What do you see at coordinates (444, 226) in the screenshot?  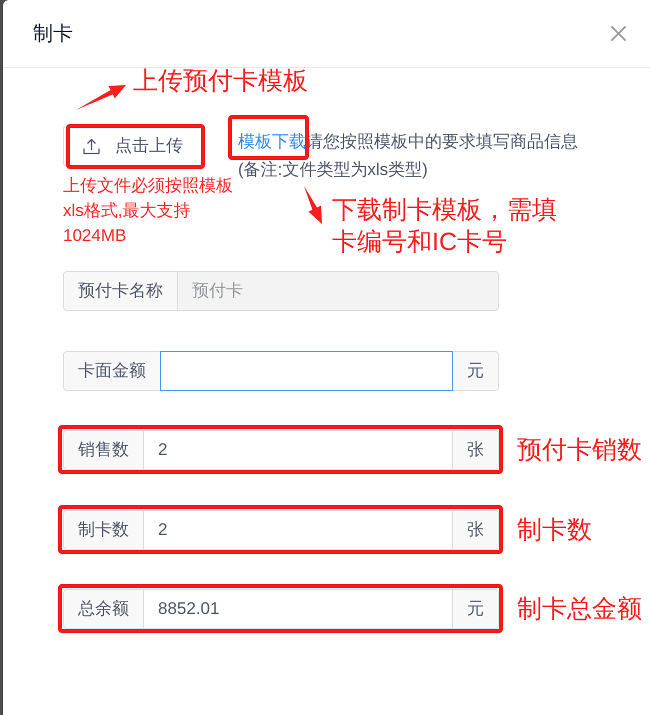 I see `annotation-text: 下载制卡模板，需填 卡编号和IC卡号` at bounding box center [444, 226].